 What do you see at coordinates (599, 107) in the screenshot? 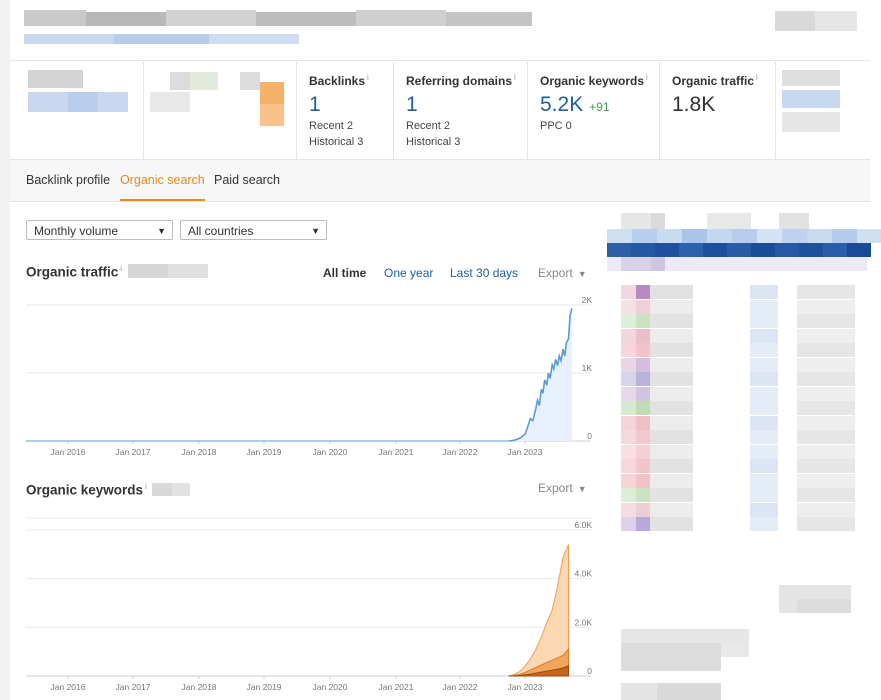
I see `metric-organic-keywords-delta: +91` at bounding box center [599, 107].